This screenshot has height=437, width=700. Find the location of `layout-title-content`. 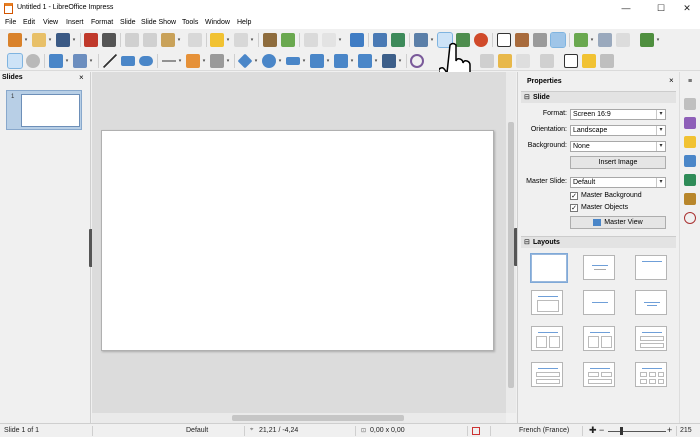

layout-title-content is located at coordinates (651, 267).